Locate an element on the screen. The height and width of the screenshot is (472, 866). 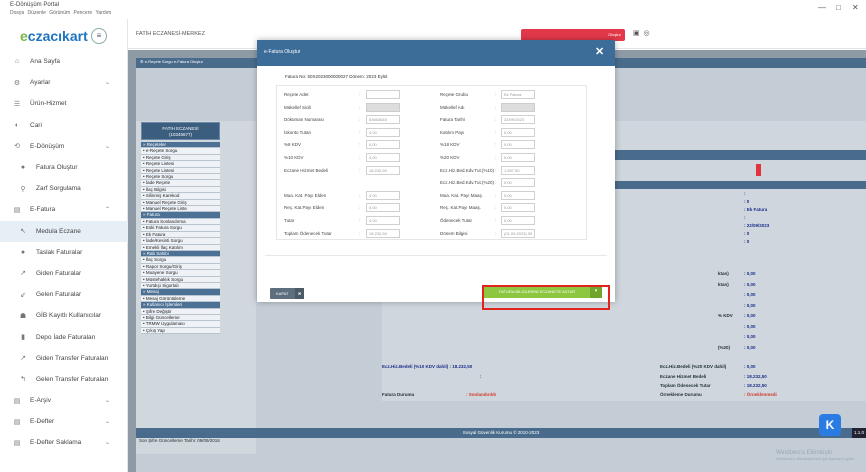
detail-value: : 22/09/2023 is located at coordinates (757, 225).